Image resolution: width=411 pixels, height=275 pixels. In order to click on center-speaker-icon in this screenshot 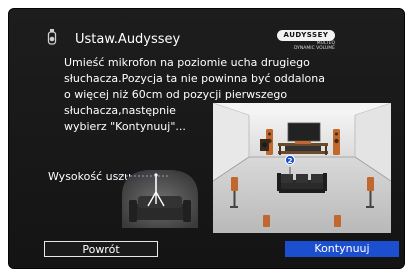, I will do `click(303, 142)`.